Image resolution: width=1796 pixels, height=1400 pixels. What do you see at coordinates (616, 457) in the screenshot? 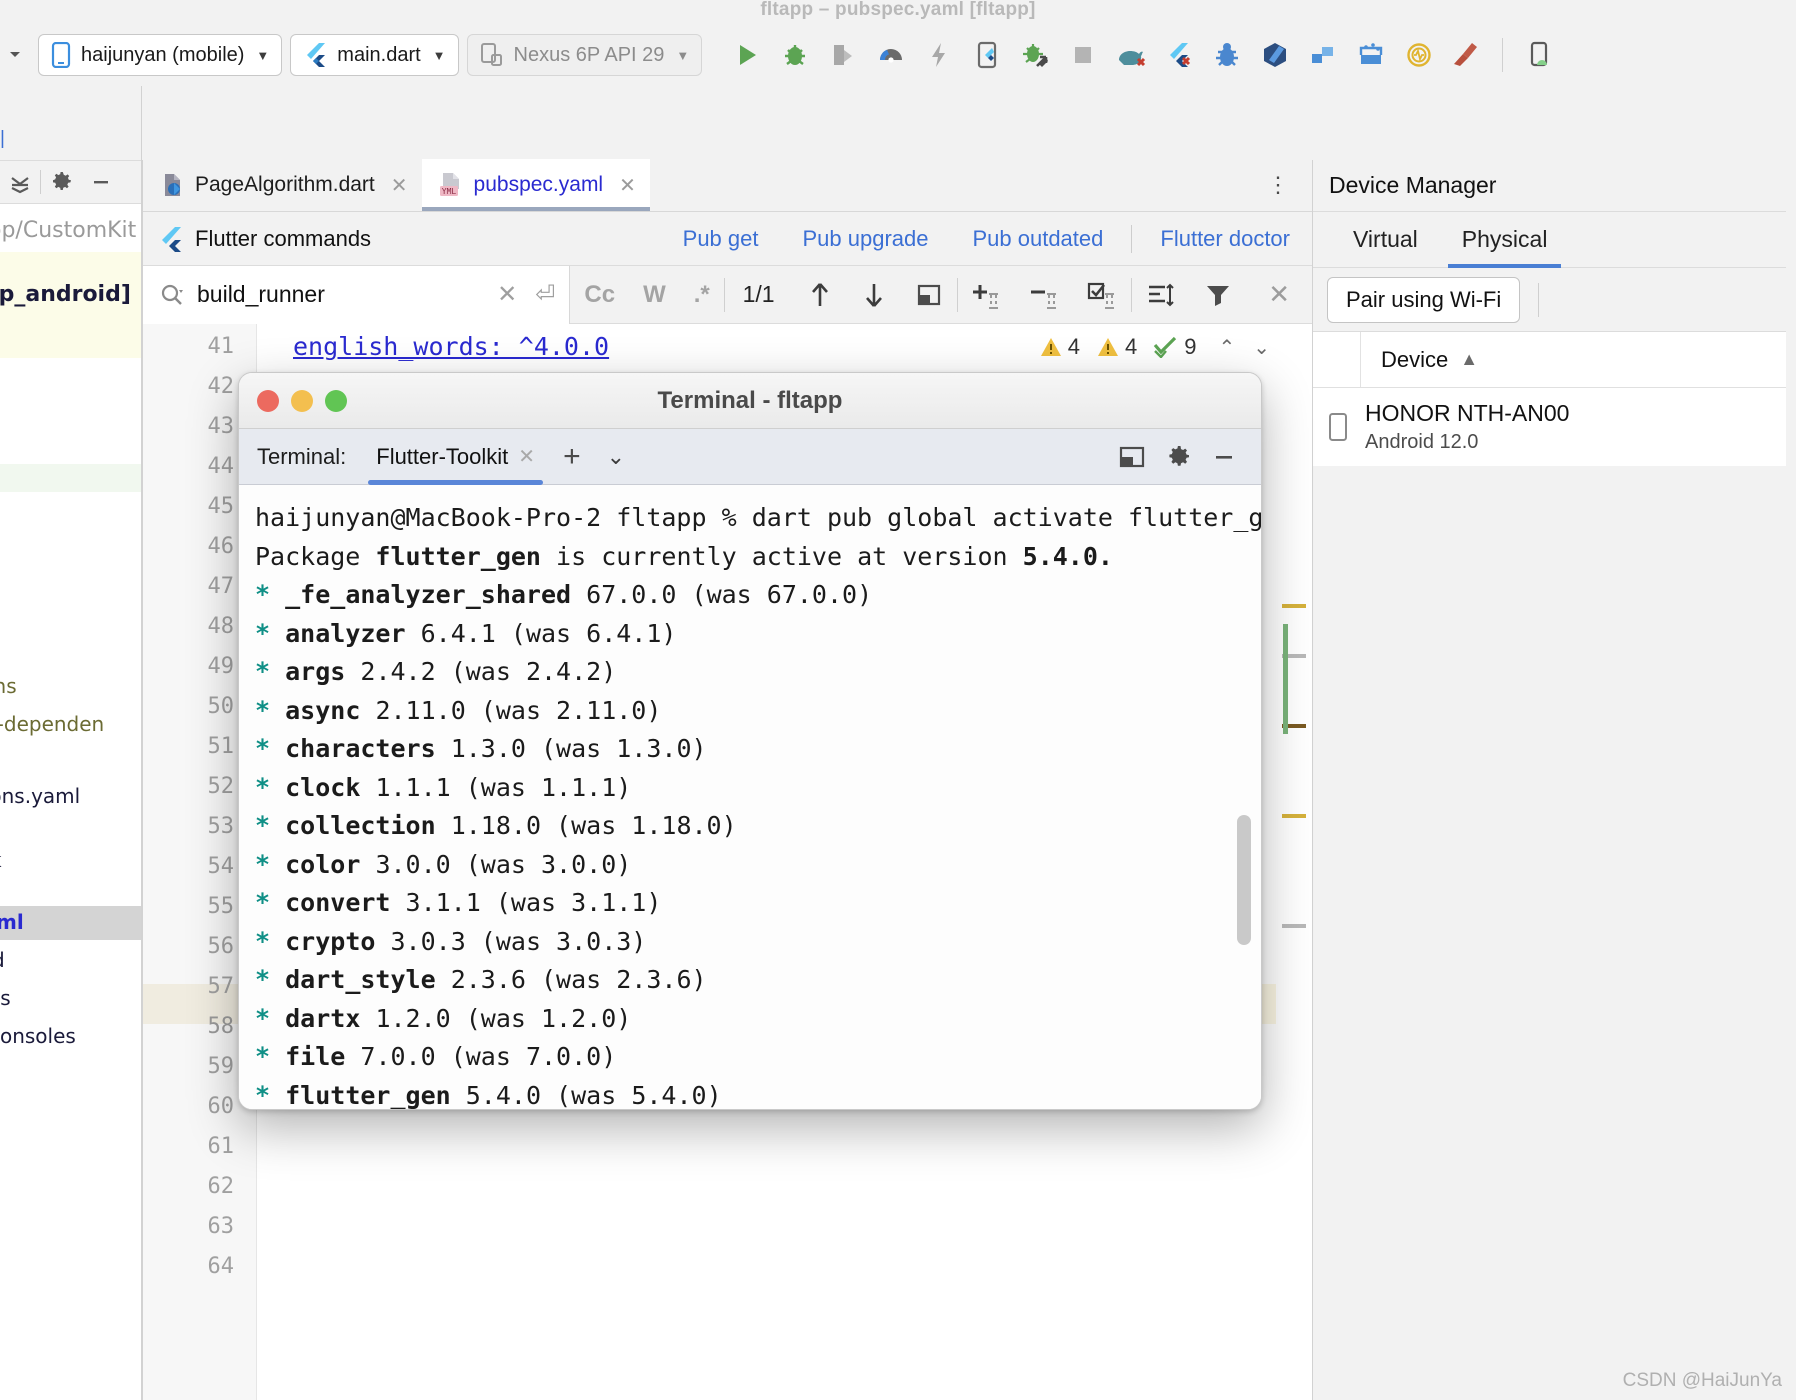
I see `chevron-down-icon: ⌄` at bounding box center [616, 457].